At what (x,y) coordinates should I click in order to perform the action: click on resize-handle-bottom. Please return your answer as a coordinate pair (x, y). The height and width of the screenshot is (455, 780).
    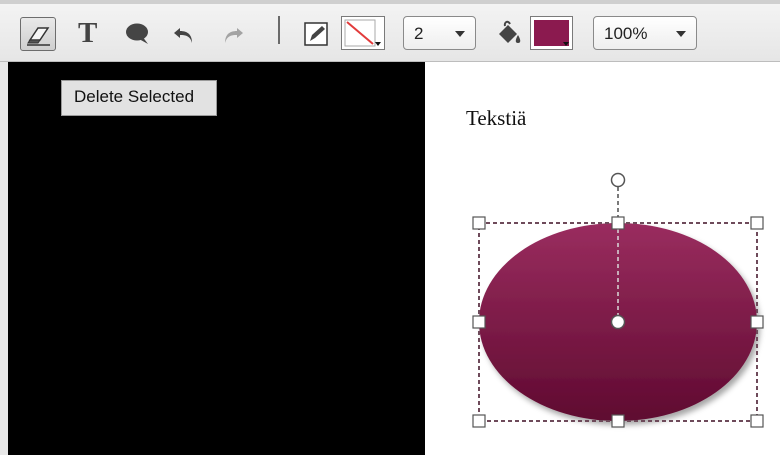
    Looking at the image, I should click on (618, 421).